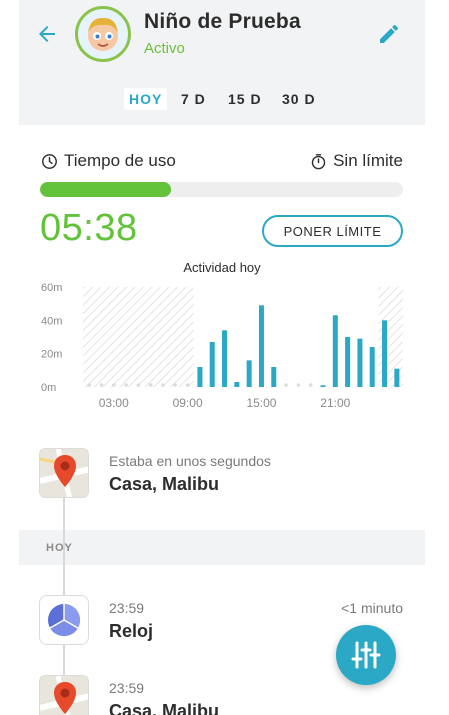  I want to click on chart-hatch-region, so click(138, 337).